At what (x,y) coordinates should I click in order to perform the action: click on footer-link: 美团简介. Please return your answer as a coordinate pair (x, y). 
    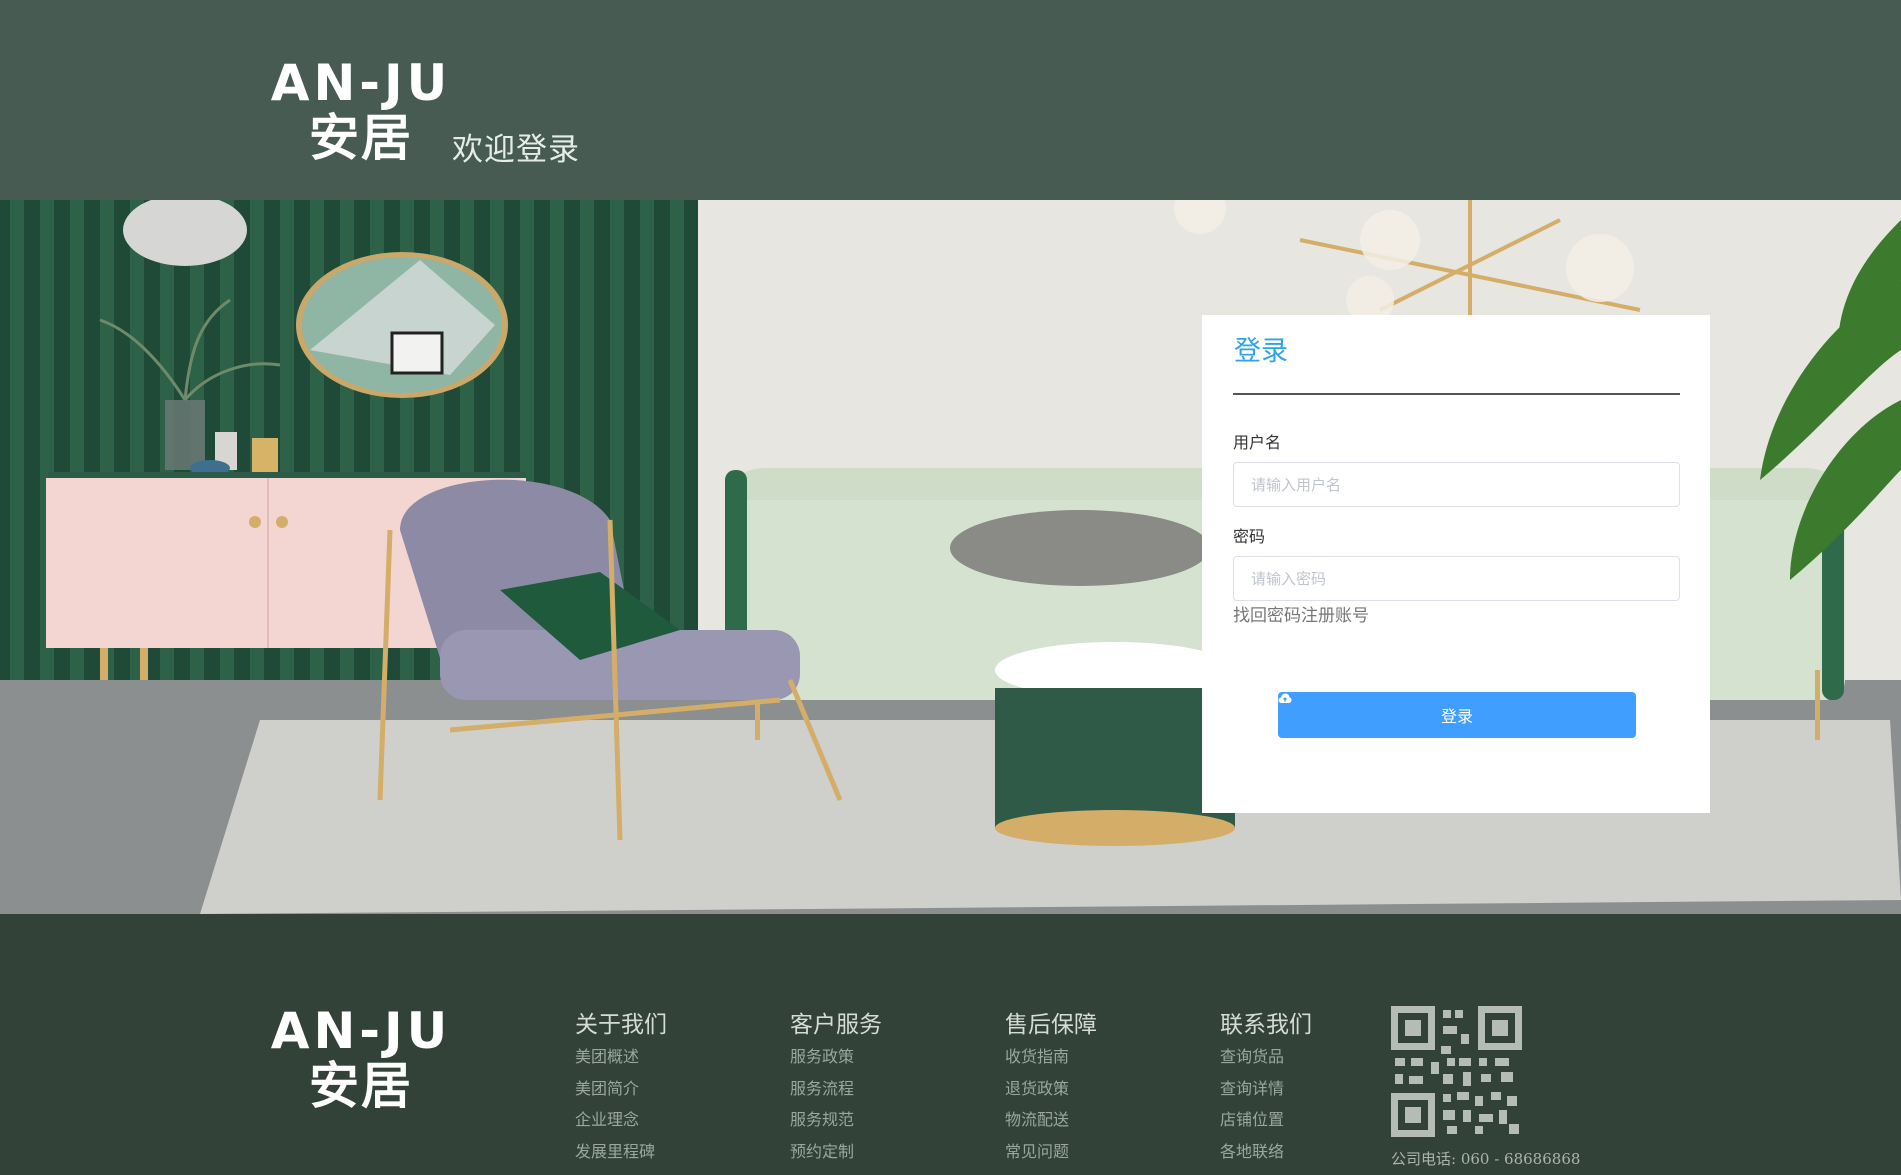
    Looking at the image, I should click on (621, 1089).